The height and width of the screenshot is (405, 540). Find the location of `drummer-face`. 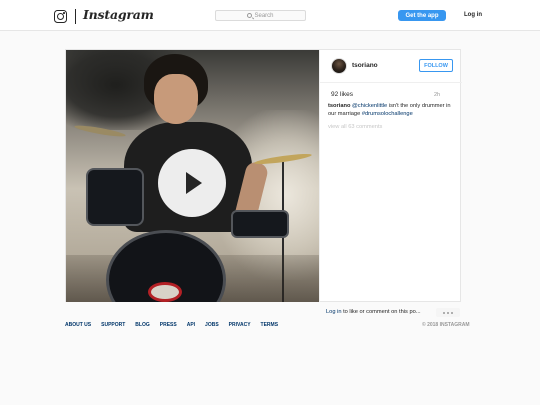

drummer-face is located at coordinates (176, 99).